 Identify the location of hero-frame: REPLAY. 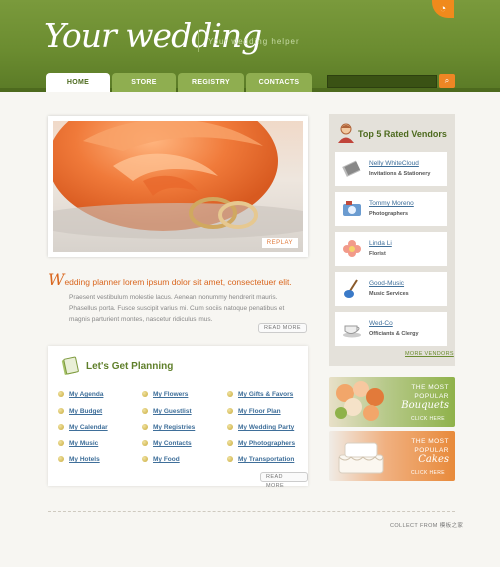
(178, 186).